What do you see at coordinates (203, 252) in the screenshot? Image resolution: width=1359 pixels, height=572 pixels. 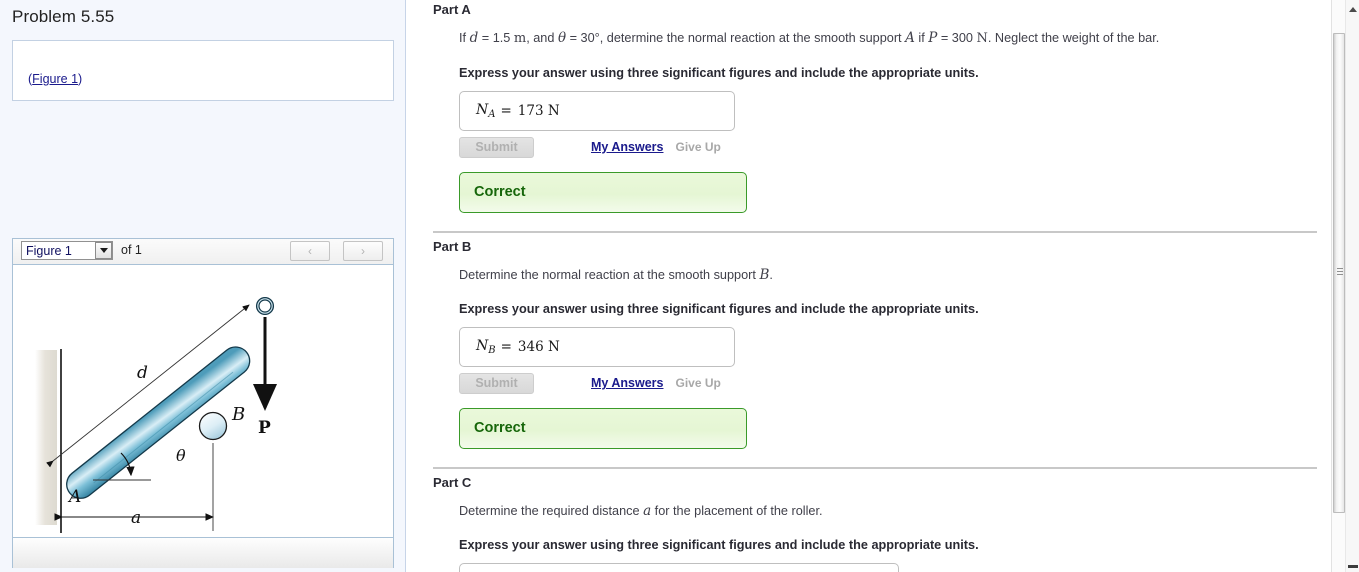 I see `figure-toolbar: Figure 1 of 1 ‹ ›` at bounding box center [203, 252].